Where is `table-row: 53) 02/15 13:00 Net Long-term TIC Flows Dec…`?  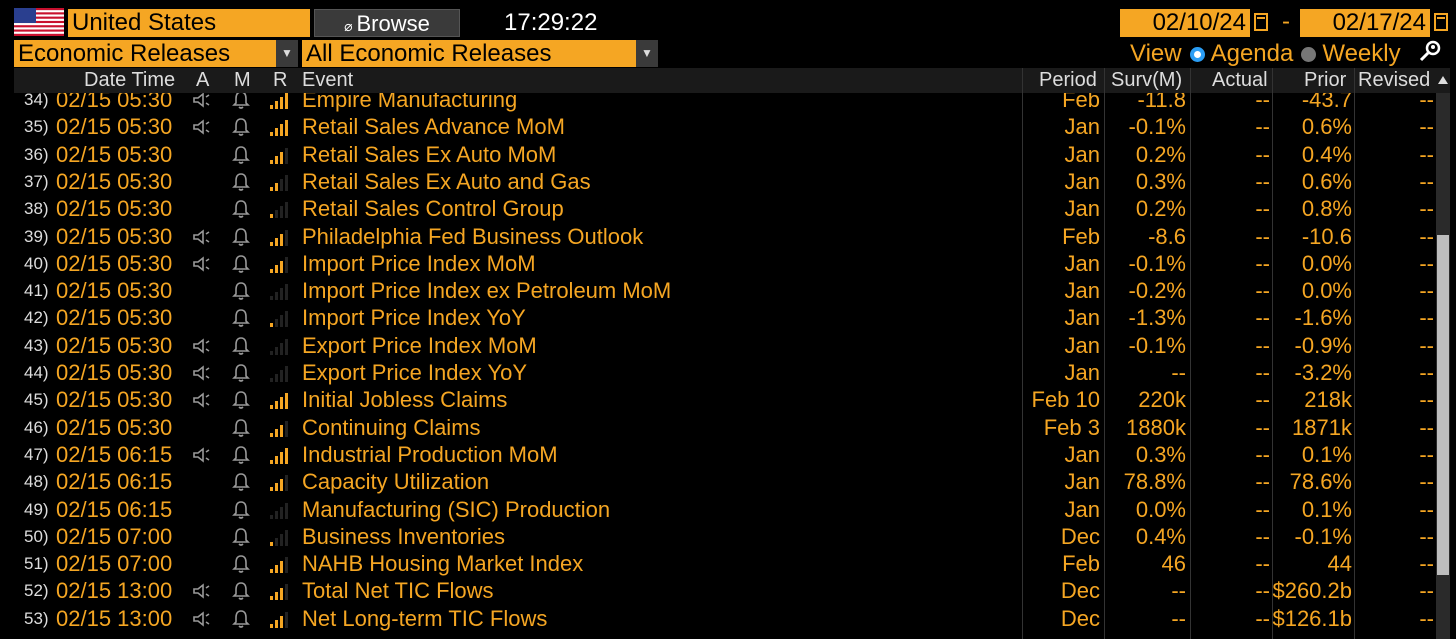 table-row: 53) 02/15 13:00 Net Long-term TIC Flows Dec… is located at coordinates (725, 618).